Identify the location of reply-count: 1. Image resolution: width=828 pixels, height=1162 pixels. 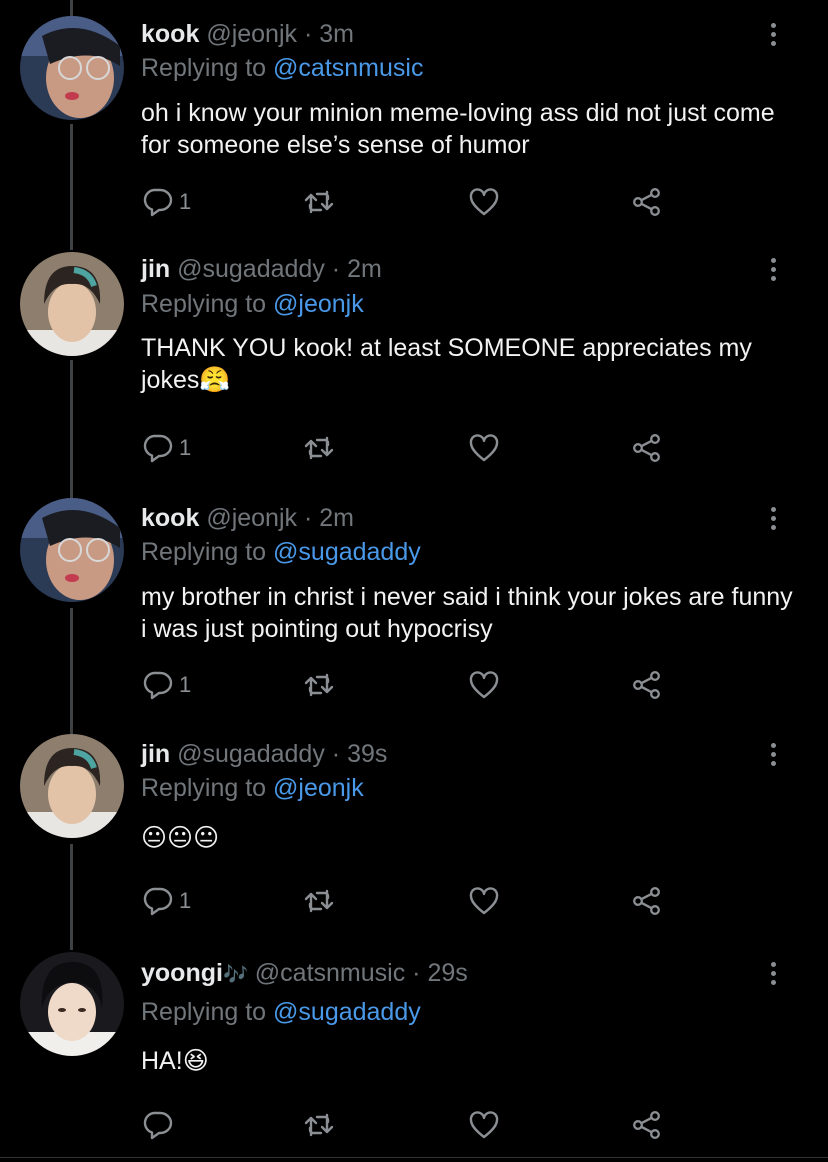
(185, 201).